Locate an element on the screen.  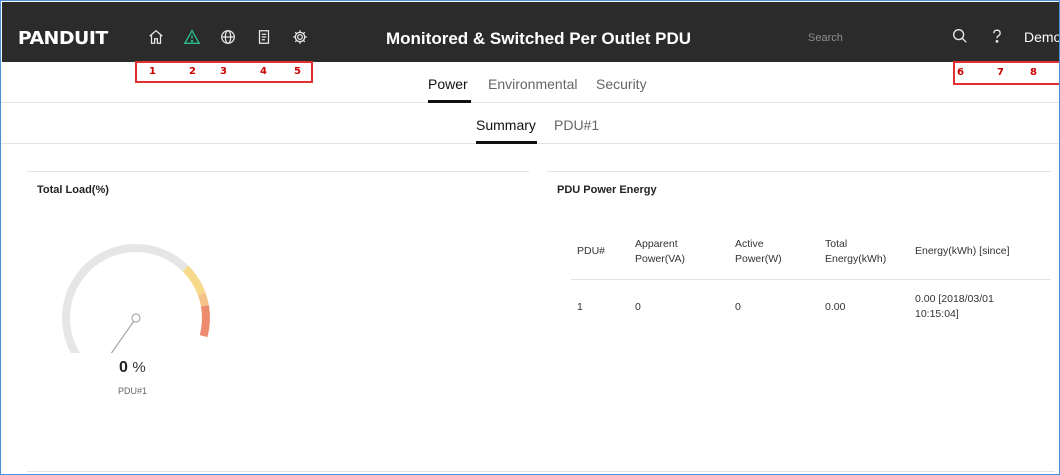
gauge-value: 0 % is located at coordinates (132, 368).